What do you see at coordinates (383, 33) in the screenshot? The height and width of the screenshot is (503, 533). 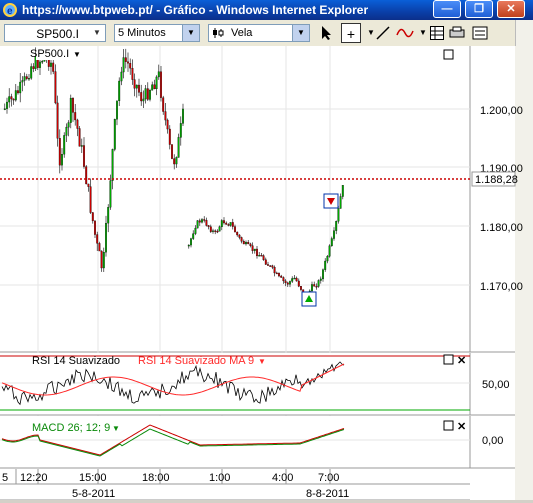 I see `draw-line-icon` at bounding box center [383, 33].